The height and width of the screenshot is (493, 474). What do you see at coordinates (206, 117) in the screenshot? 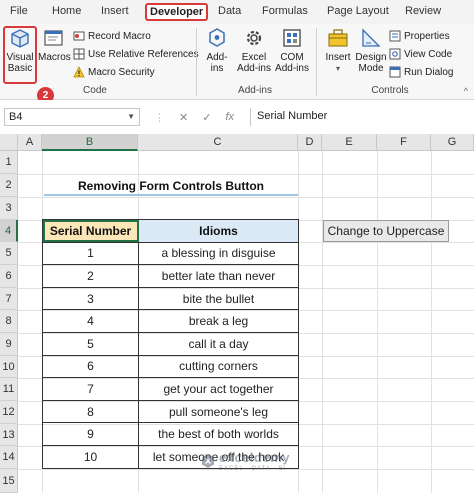
I see `enter-icon: ✓` at bounding box center [206, 117].